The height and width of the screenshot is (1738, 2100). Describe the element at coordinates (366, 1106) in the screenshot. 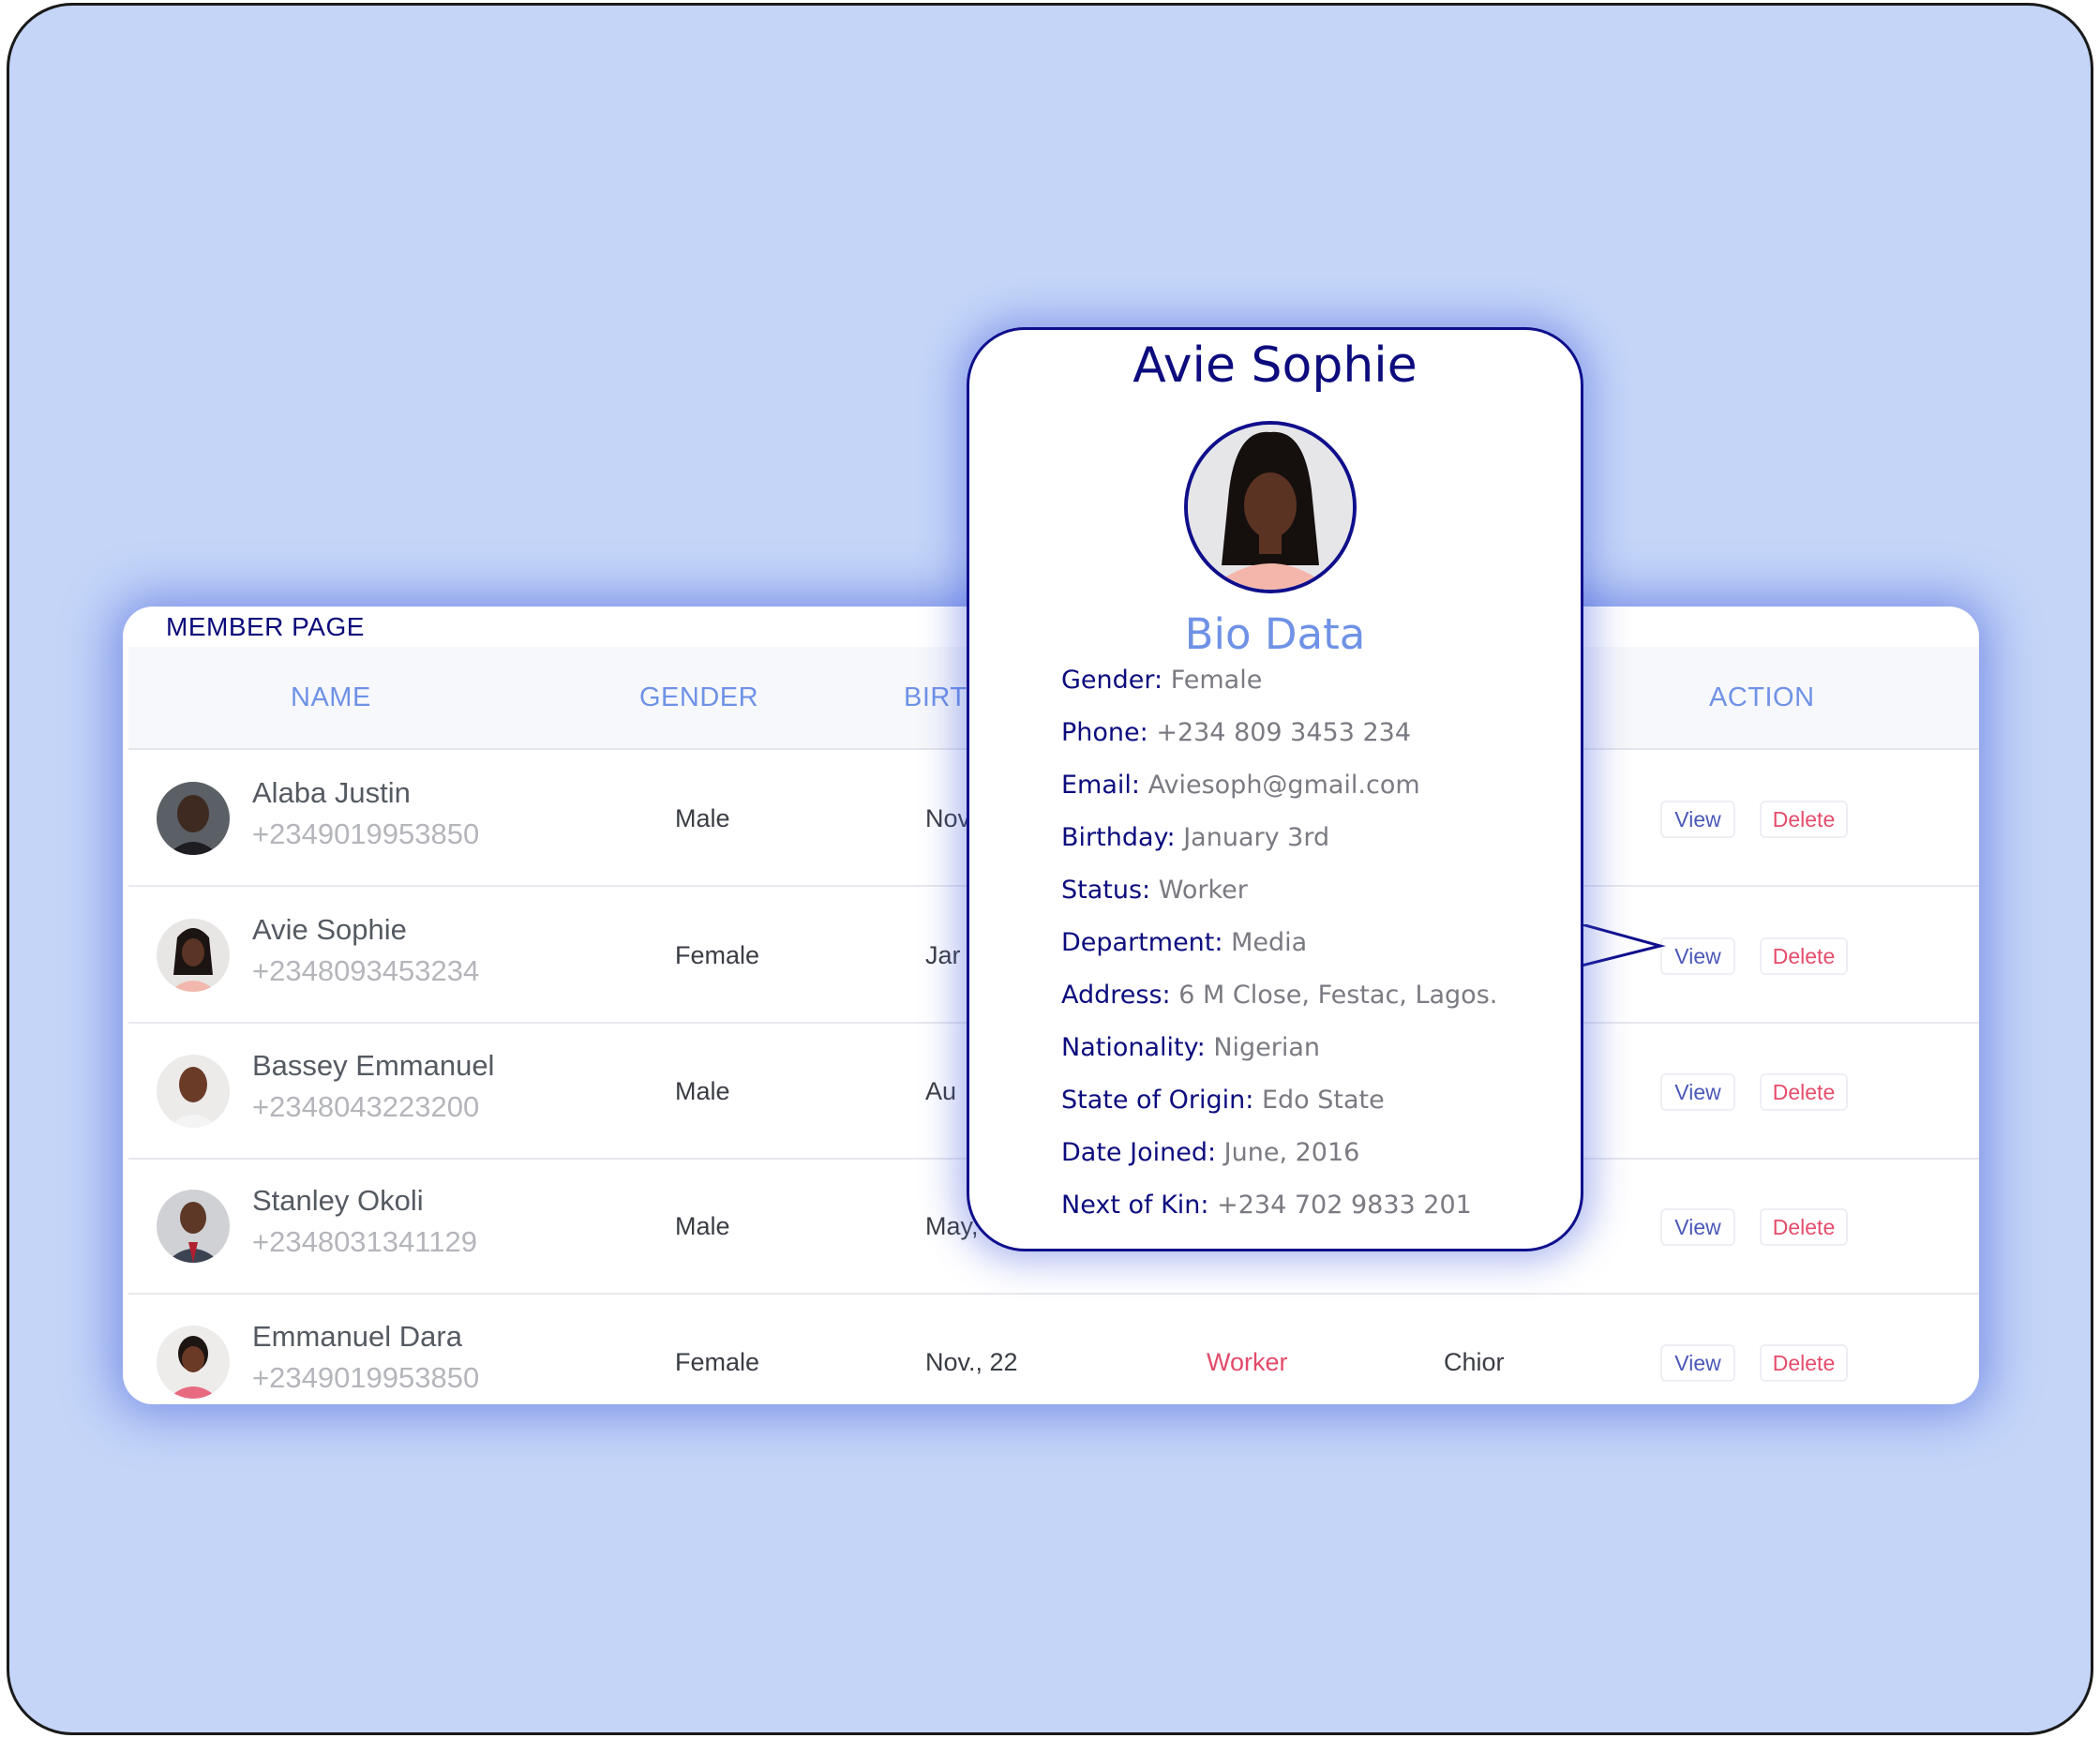

I see `member-phone: +2348043223200` at that location.